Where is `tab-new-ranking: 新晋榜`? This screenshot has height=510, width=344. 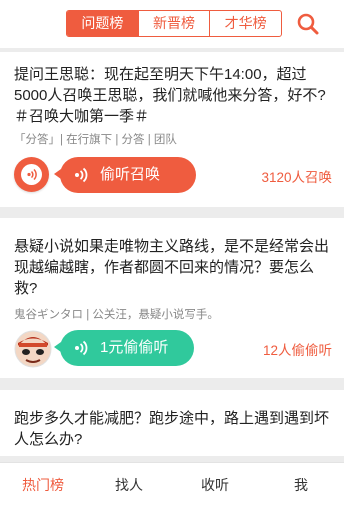
tab-new-ranking: 新晋榜 is located at coordinates (173, 23).